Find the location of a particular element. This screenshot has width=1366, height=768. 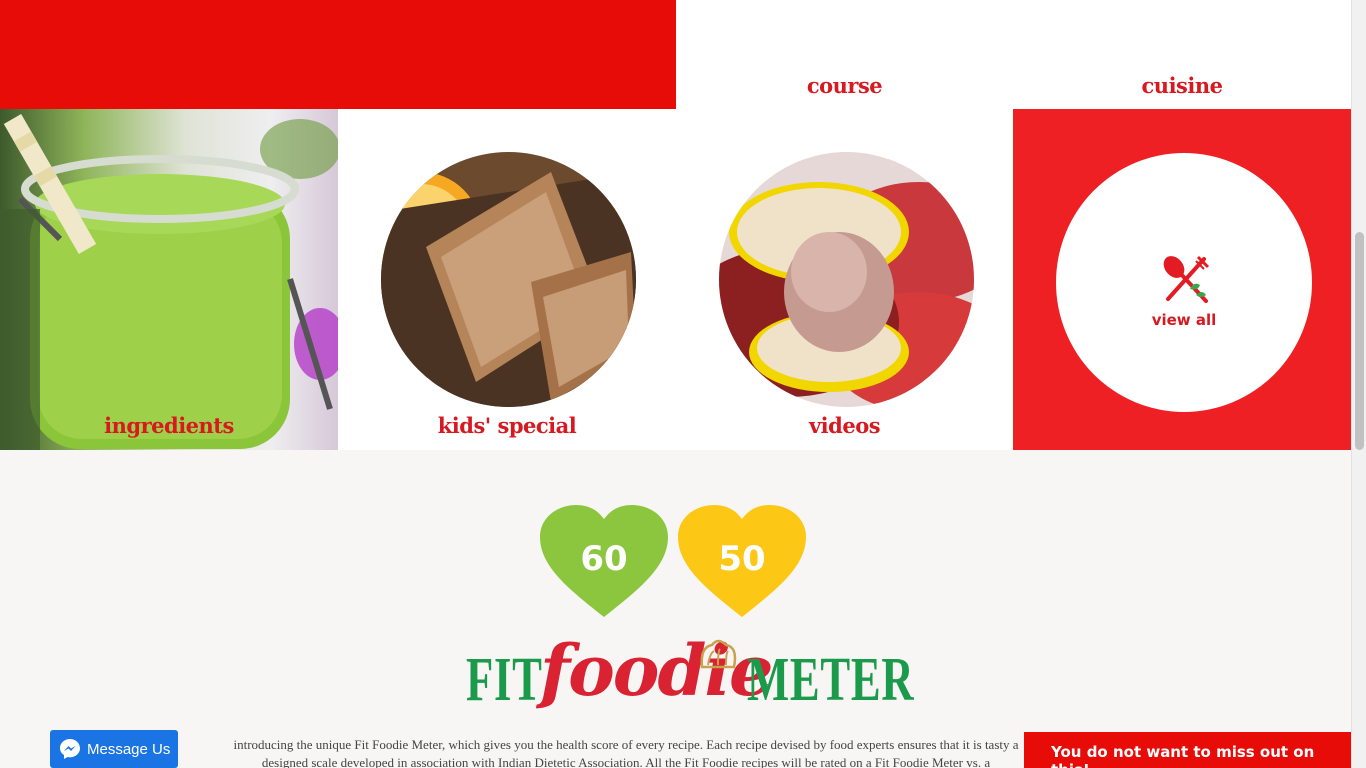

yellow-heart-score: 50 is located at coordinates (742, 561).